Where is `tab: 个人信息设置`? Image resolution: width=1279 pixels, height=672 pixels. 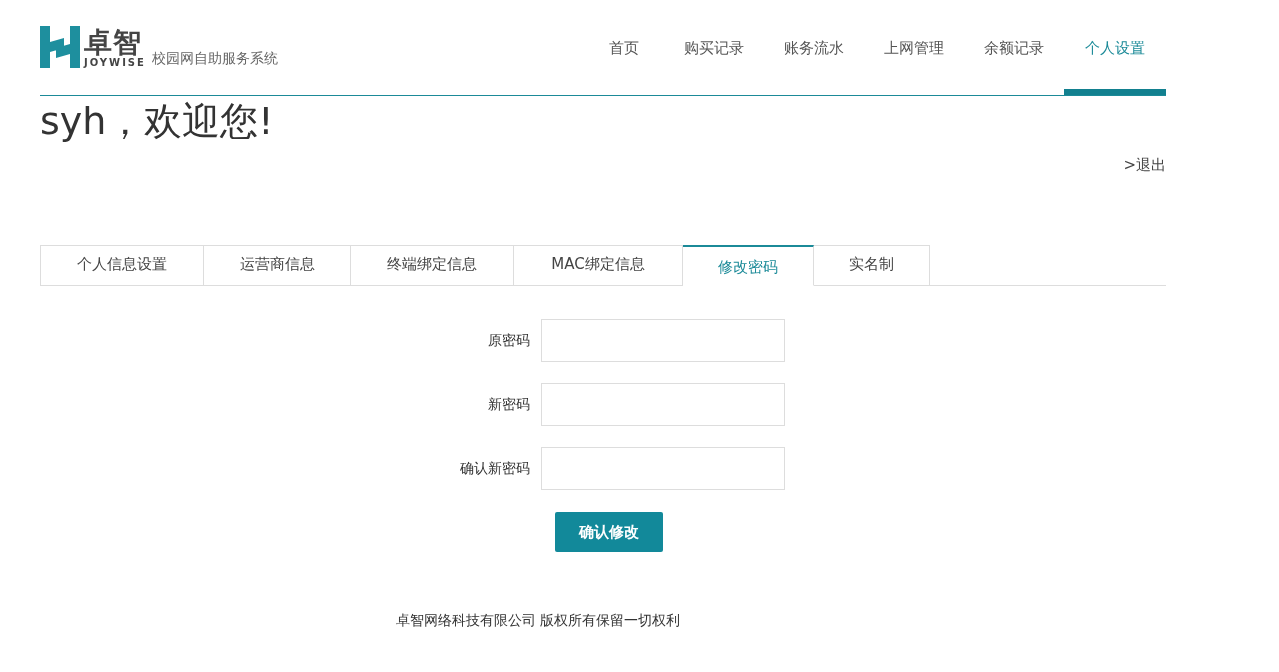 tab: 个人信息设置 is located at coordinates (122, 265).